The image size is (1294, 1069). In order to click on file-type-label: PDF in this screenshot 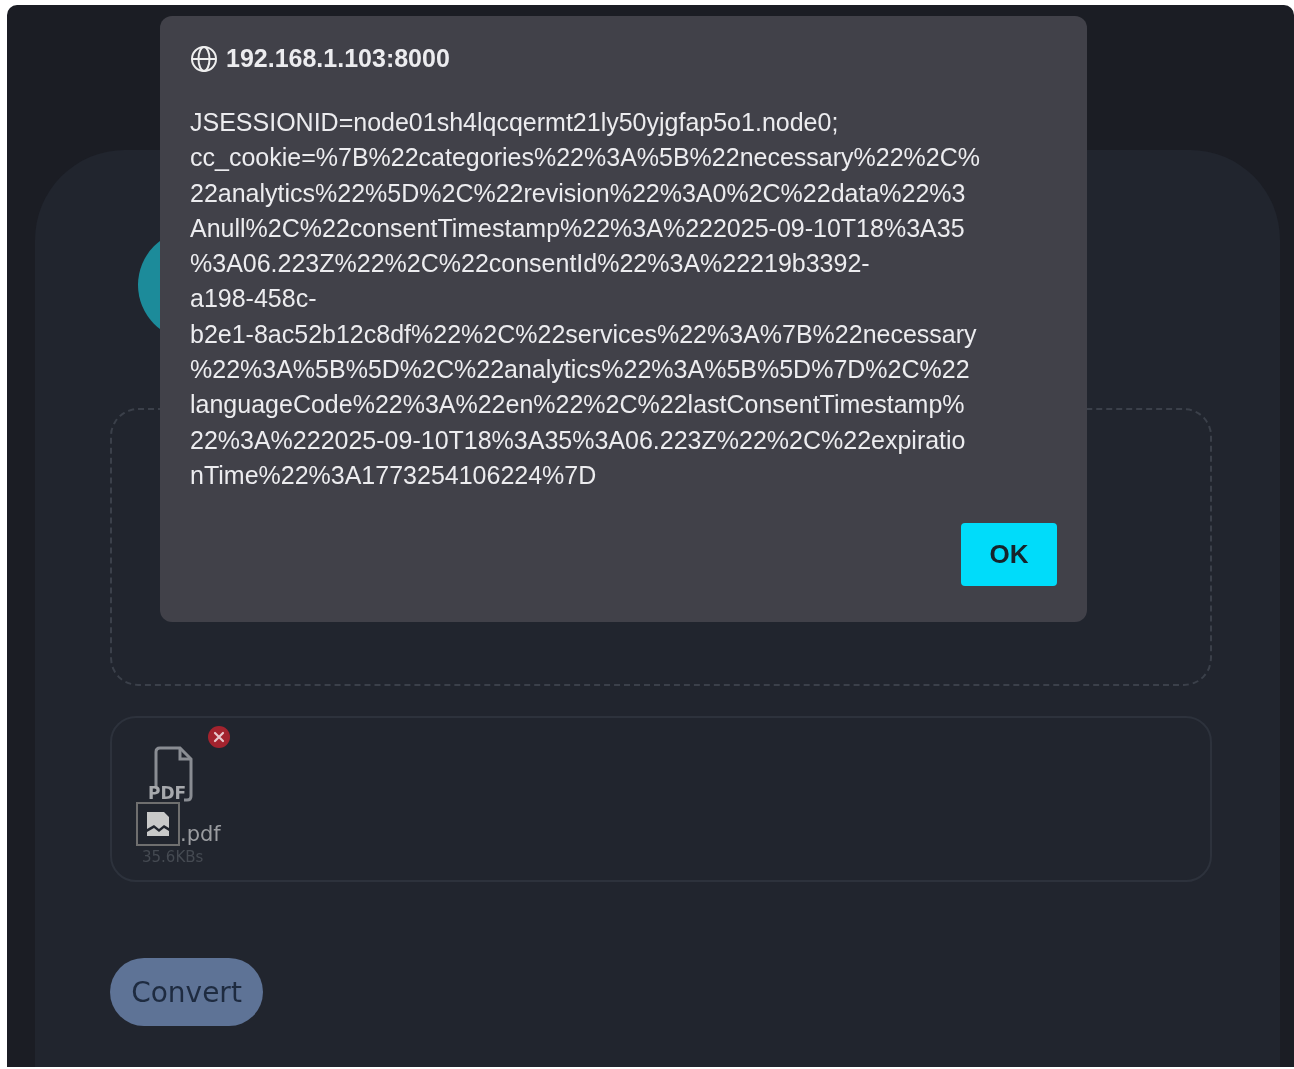, I will do `click(167, 793)`.